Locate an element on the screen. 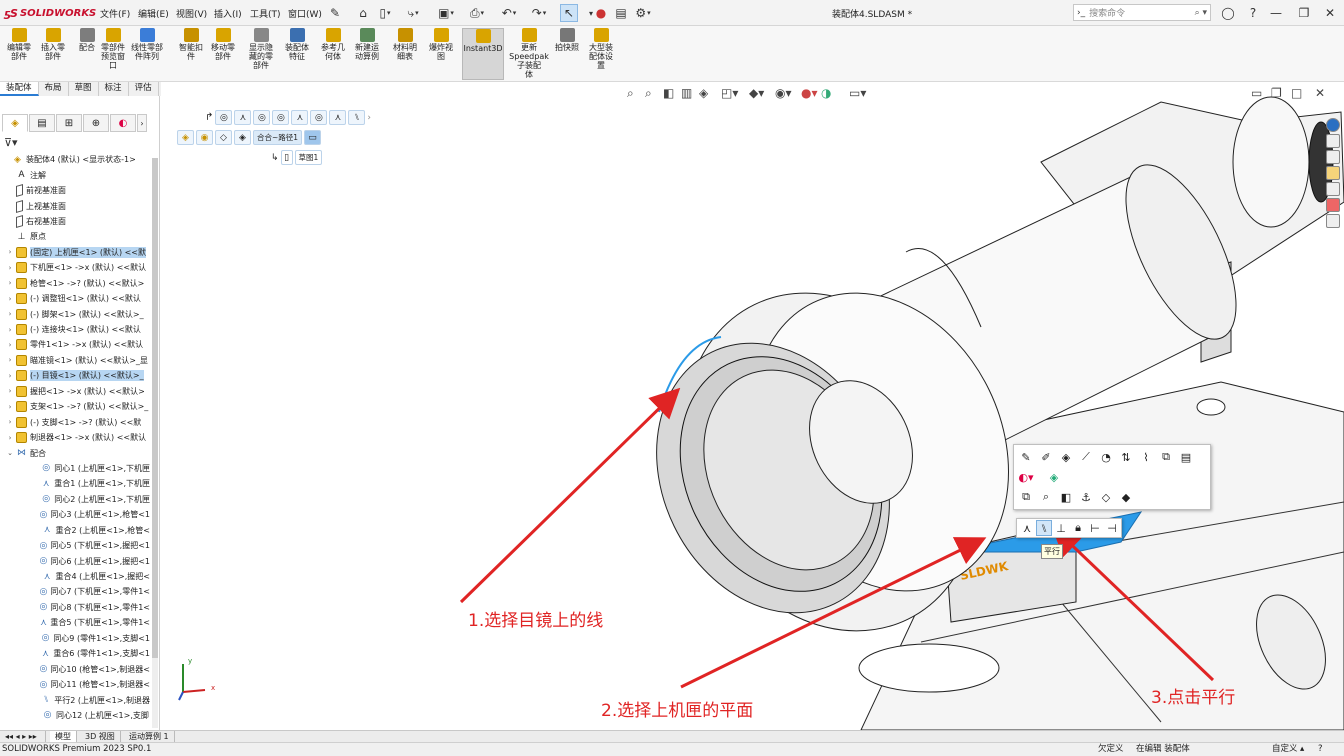 The image size is (1344, 756). file-properties-icon: ▤ is located at coordinates (621, 13).